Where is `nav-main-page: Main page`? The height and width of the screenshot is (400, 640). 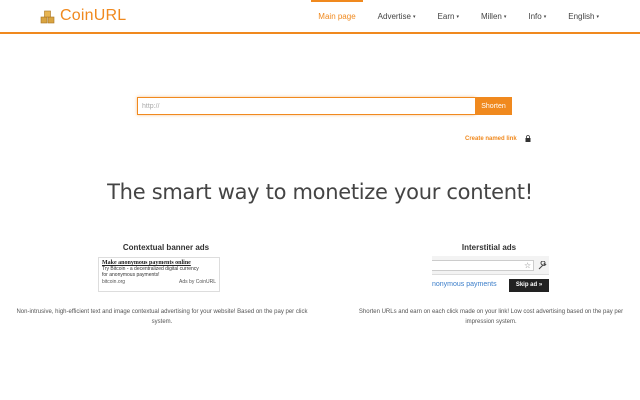
nav-main-page: Main page is located at coordinates (336, 16).